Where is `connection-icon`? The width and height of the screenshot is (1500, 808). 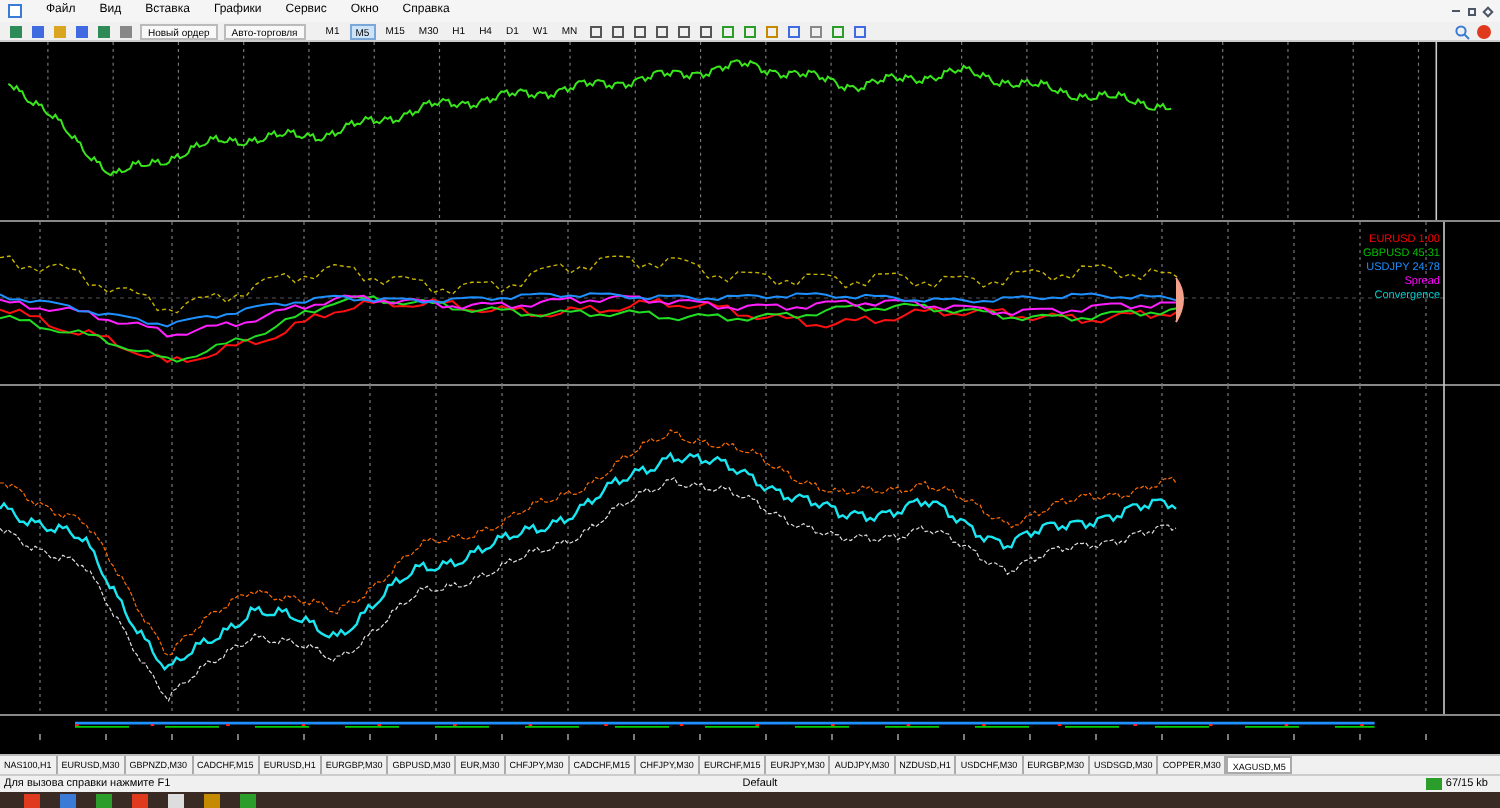 connection-icon is located at coordinates (1433, 784).